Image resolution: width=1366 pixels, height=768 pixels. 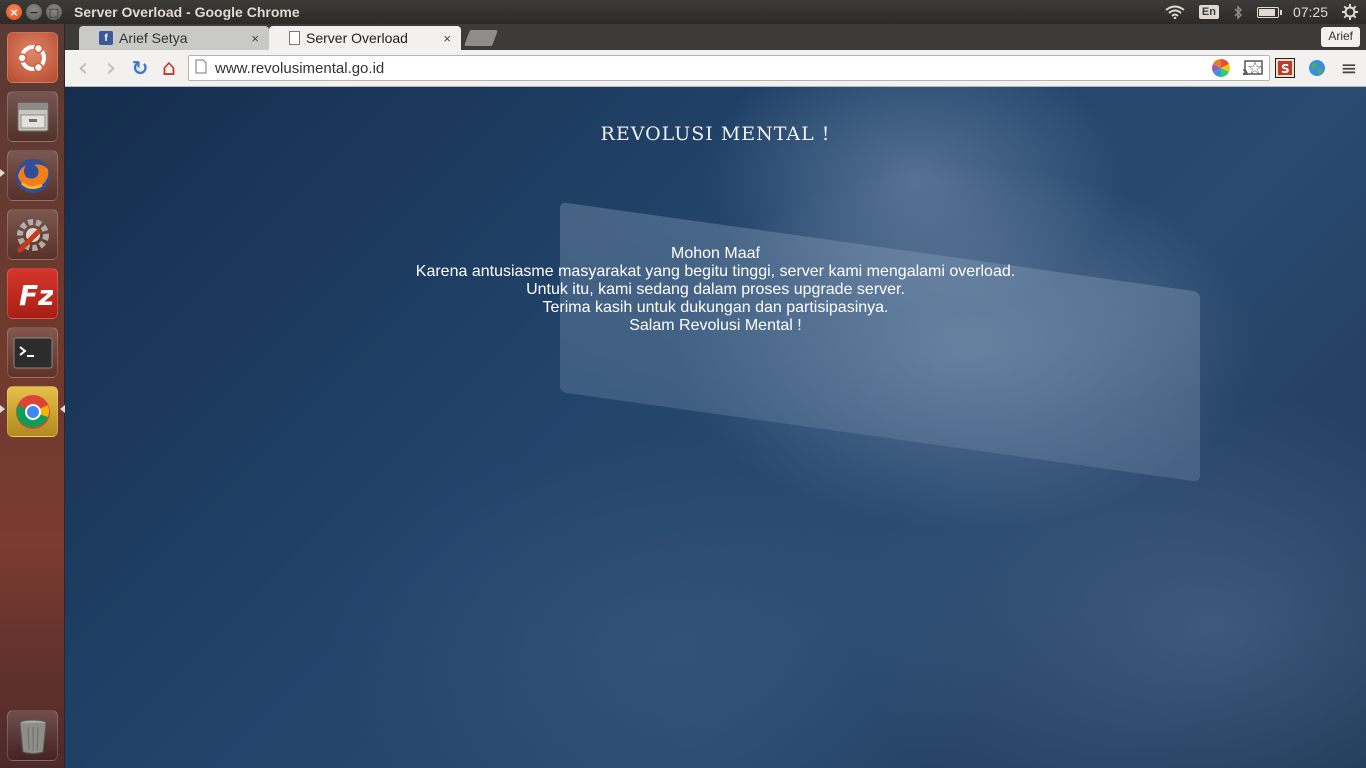 What do you see at coordinates (715, 37) in the screenshot?
I see `tab-strip: f Arief Setya × Server Overload × Arief` at bounding box center [715, 37].